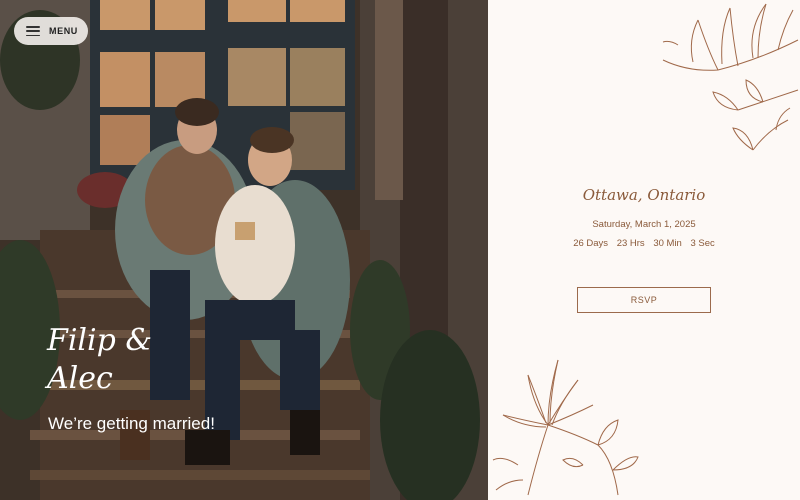 Image resolution: width=800 pixels, height=500 pixels. What do you see at coordinates (667, 243) in the screenshot?
I see `countdown-minutes: 30 Min` at bounding box center [667, 243].